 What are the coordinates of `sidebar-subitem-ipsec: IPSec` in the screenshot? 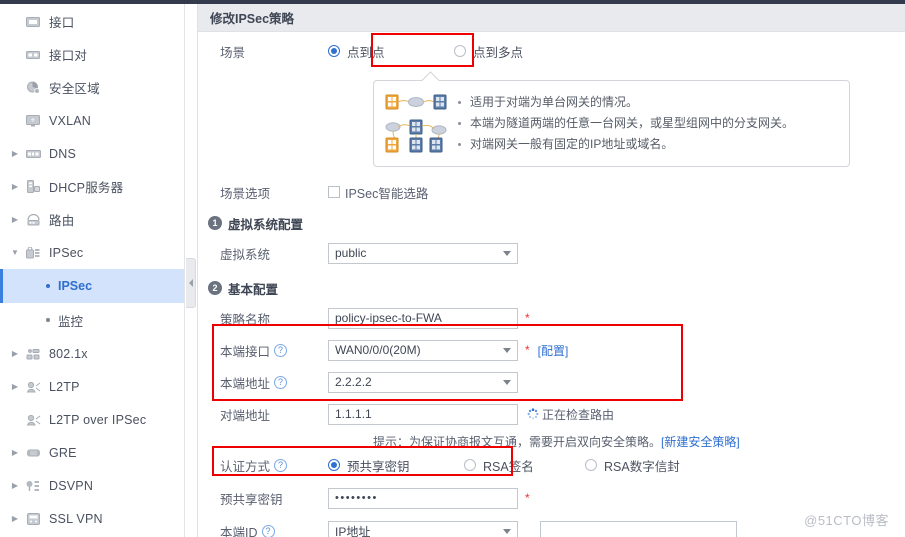 It's located at (92, 286).